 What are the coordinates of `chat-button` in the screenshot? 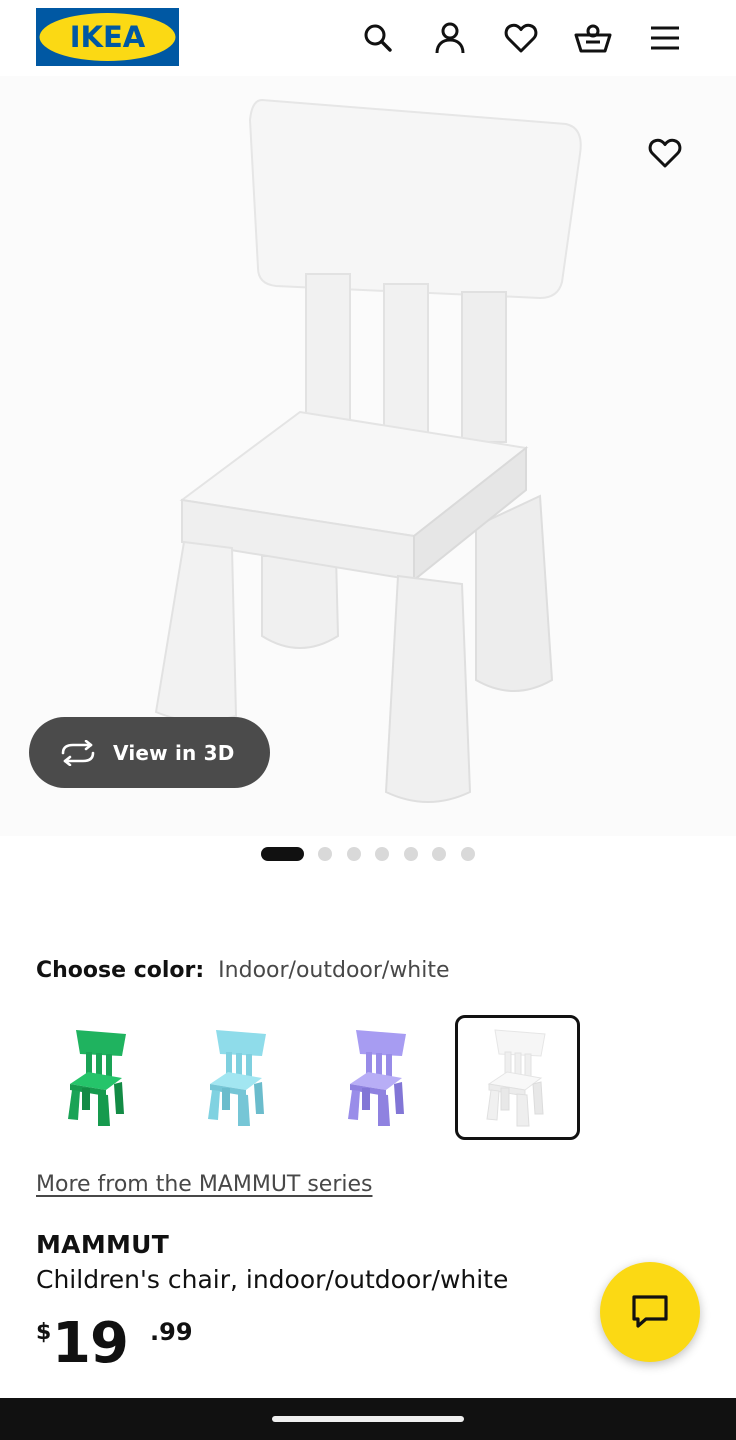 It's located at (650, 1312).